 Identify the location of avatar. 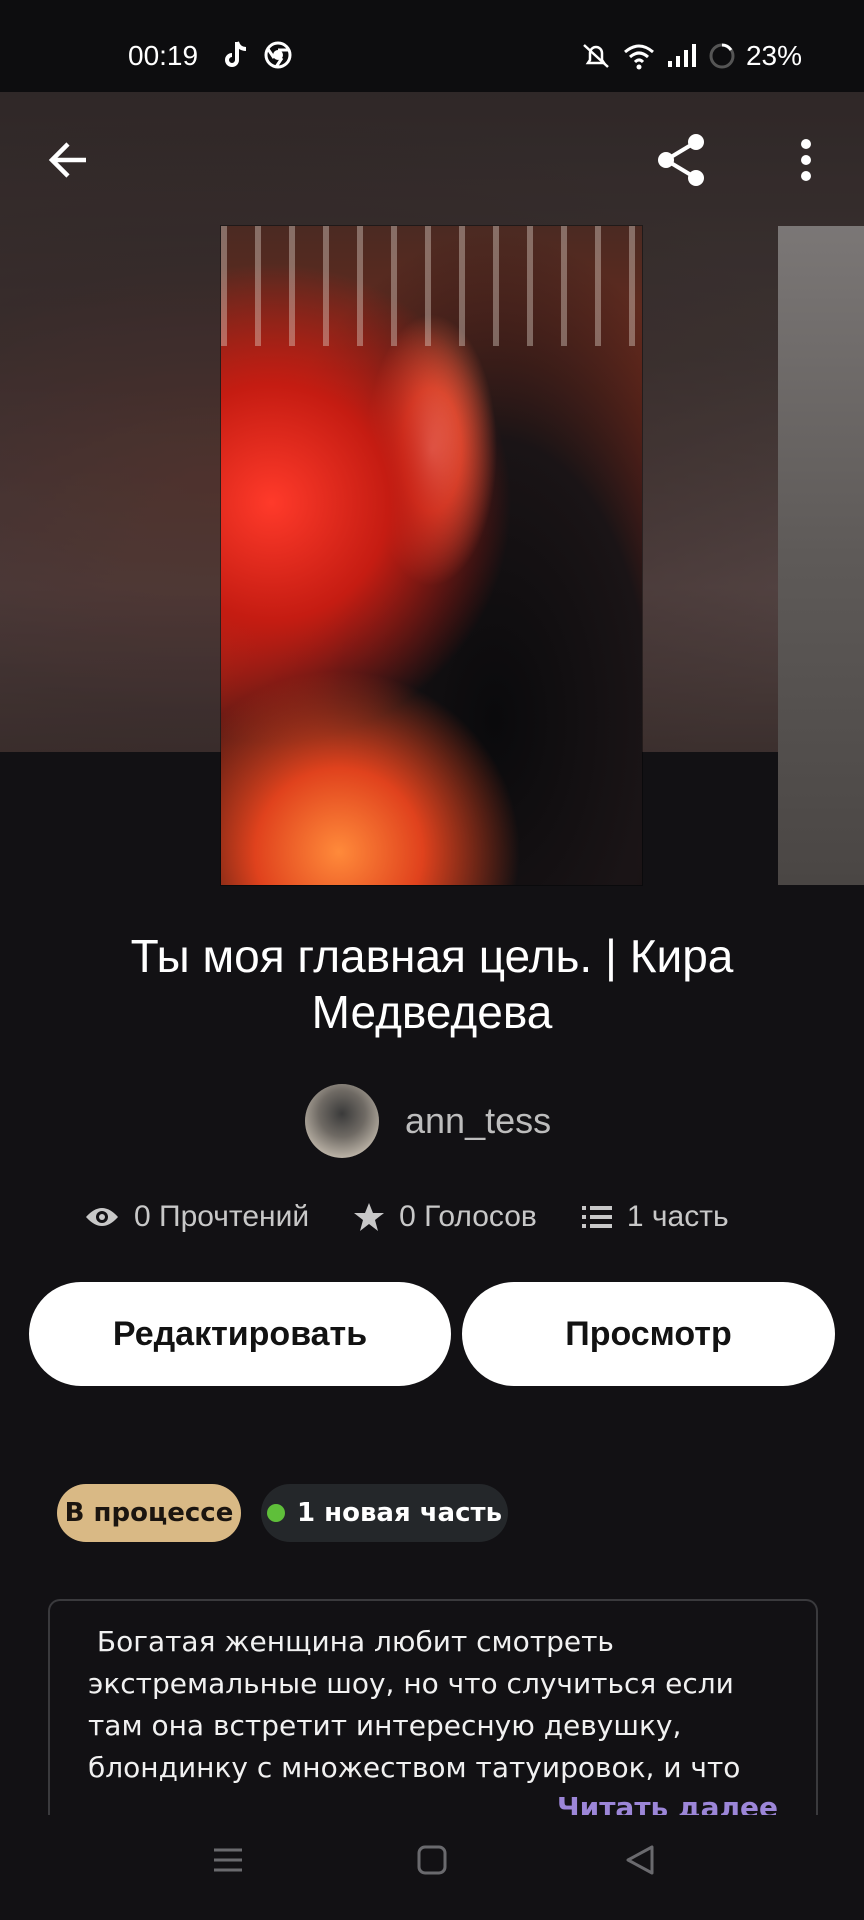
(342, 1121).